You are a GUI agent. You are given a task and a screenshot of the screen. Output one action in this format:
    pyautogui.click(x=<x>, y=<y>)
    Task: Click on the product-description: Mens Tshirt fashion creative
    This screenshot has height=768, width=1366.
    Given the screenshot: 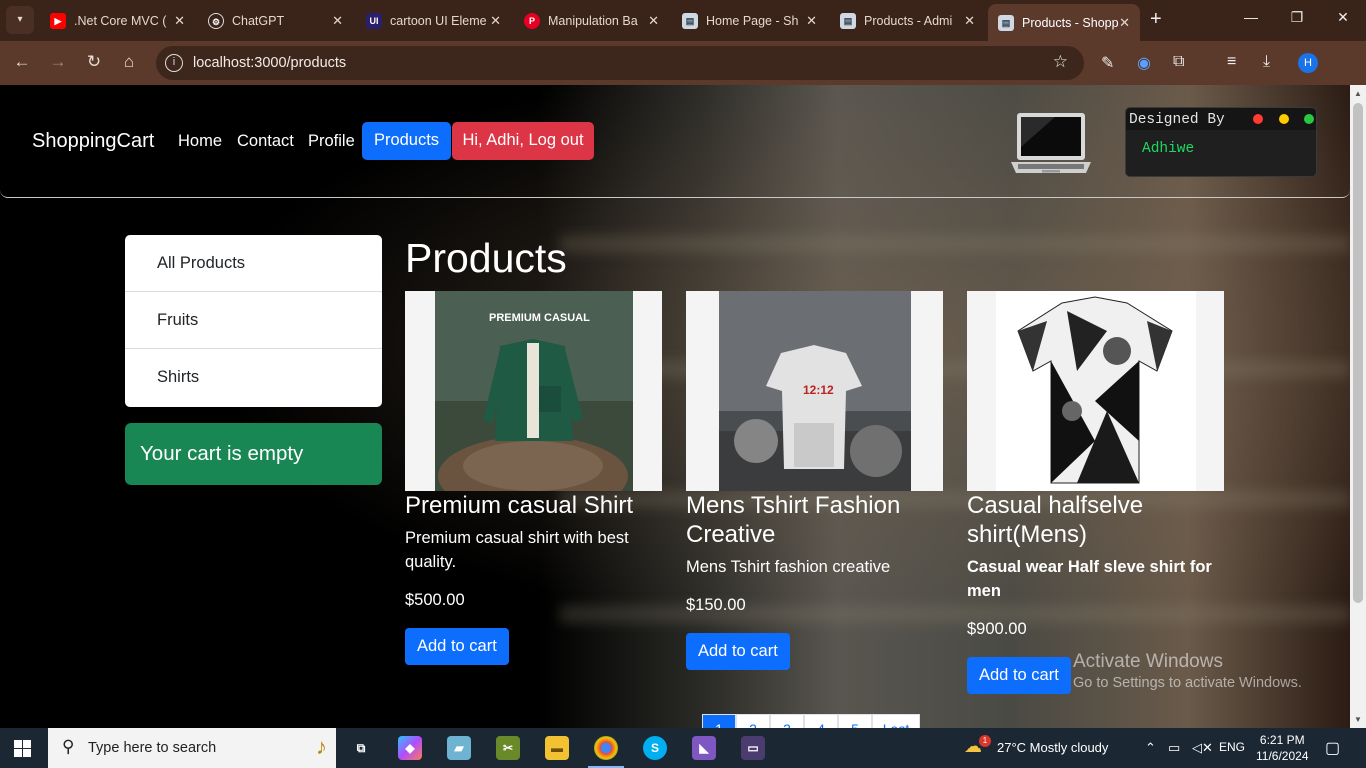 What is the action you would take?
    pyautogui.click(x=788, y=567)
    